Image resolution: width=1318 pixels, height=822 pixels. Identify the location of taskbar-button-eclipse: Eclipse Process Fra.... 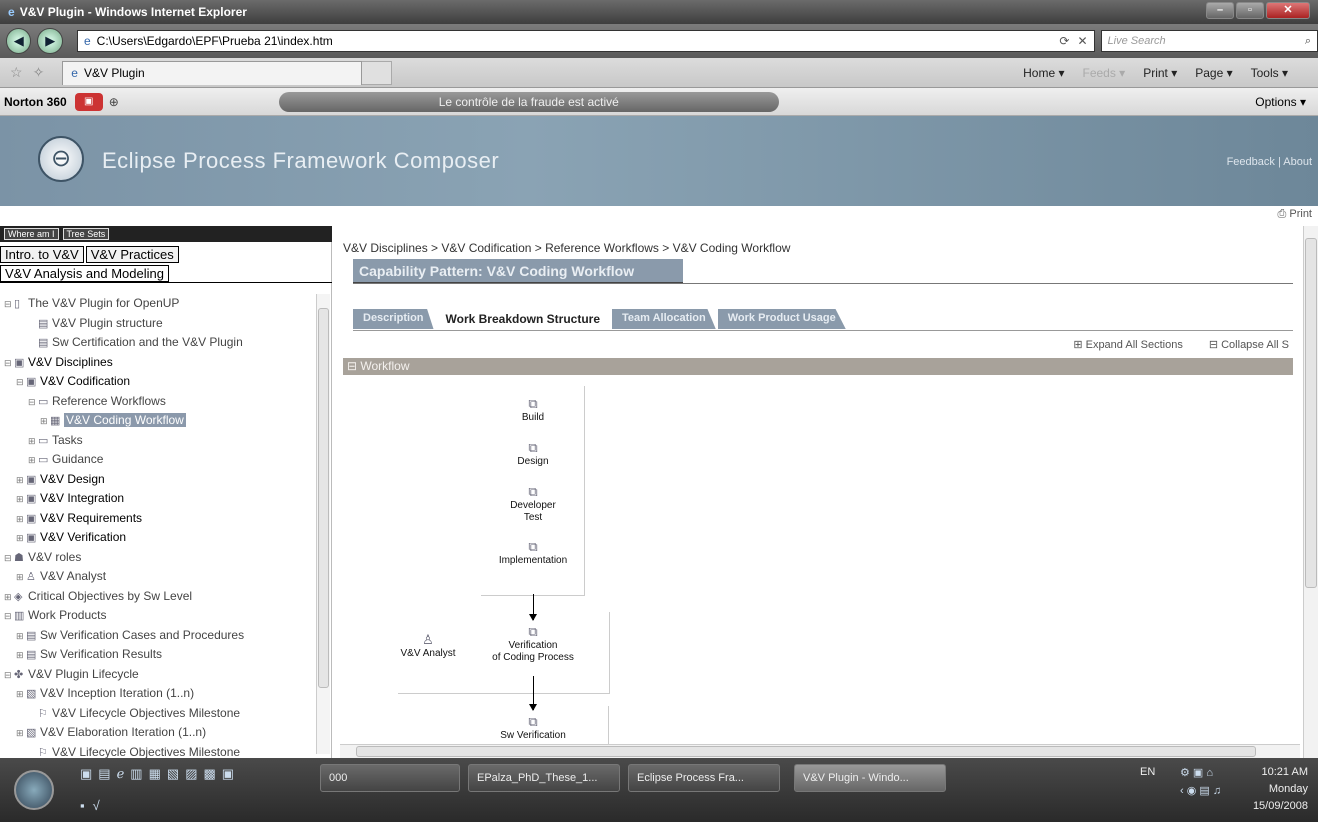
(704, 778).